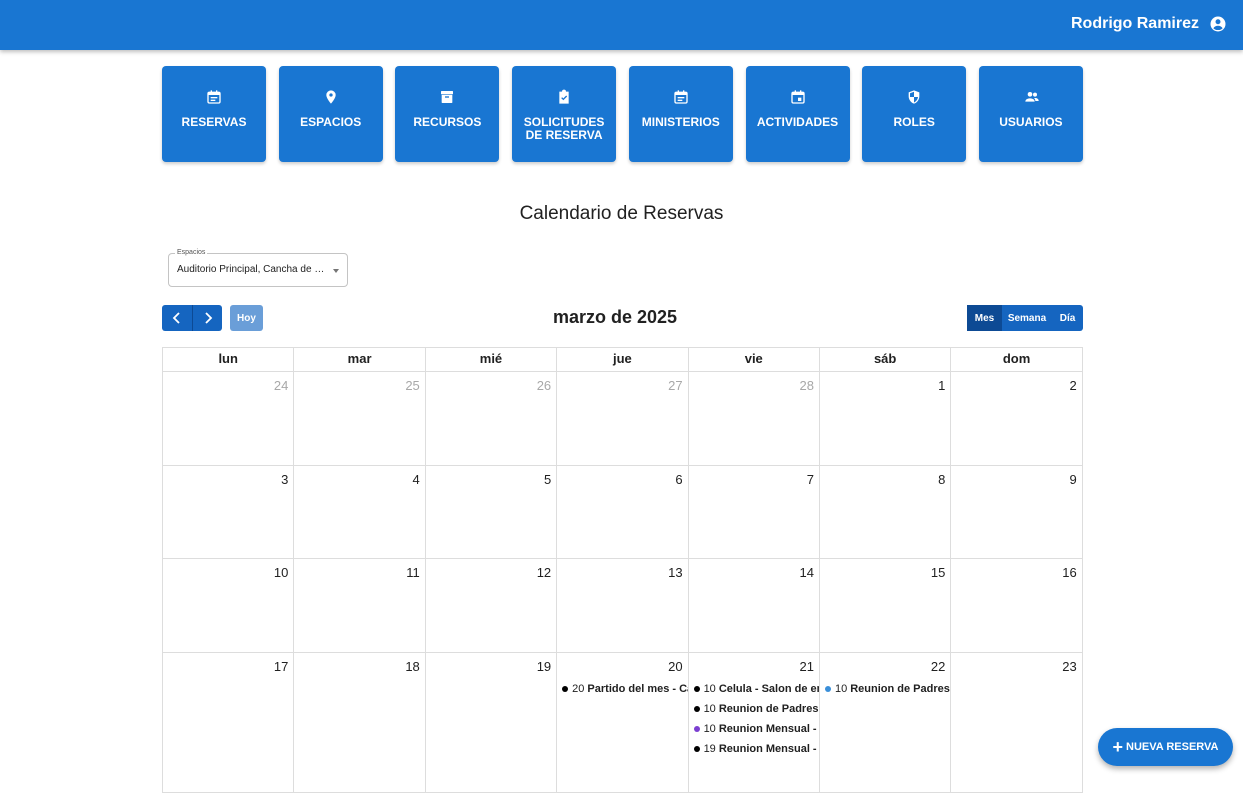 The height and width of the screenshot is (793, 1243). Describe the element at coordinates (491, 606) in the screenshot. I see `calendar-day-cell: 12` at that location.